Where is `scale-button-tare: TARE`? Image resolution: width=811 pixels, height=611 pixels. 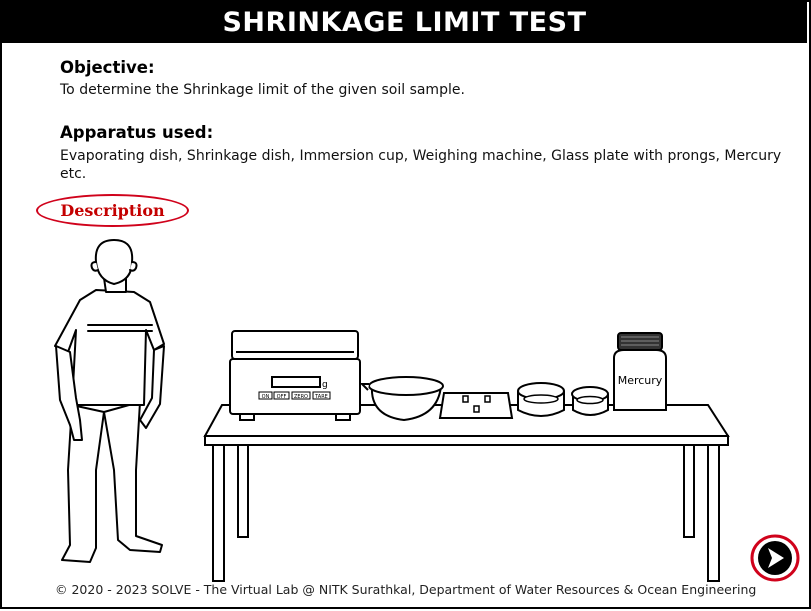
scale-button-tare: TARE is located at coordinates (321, 397).